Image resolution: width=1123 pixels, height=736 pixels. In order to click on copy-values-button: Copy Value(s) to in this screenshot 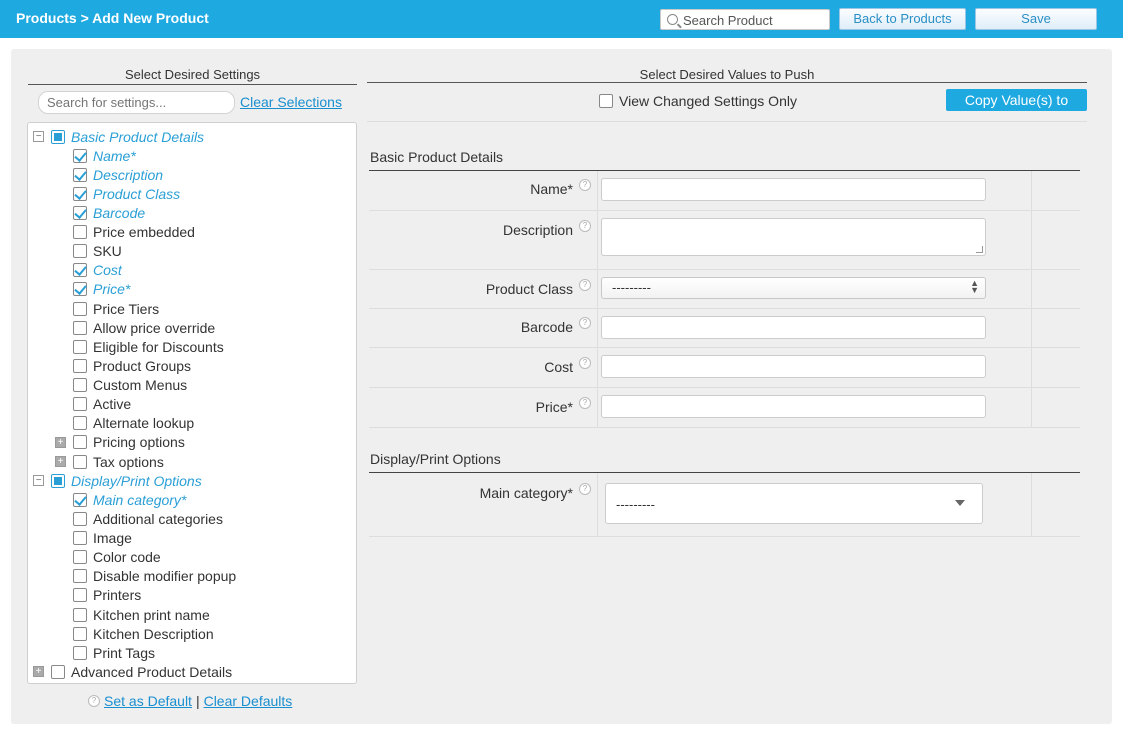, I will do `click(1016, 100)`.